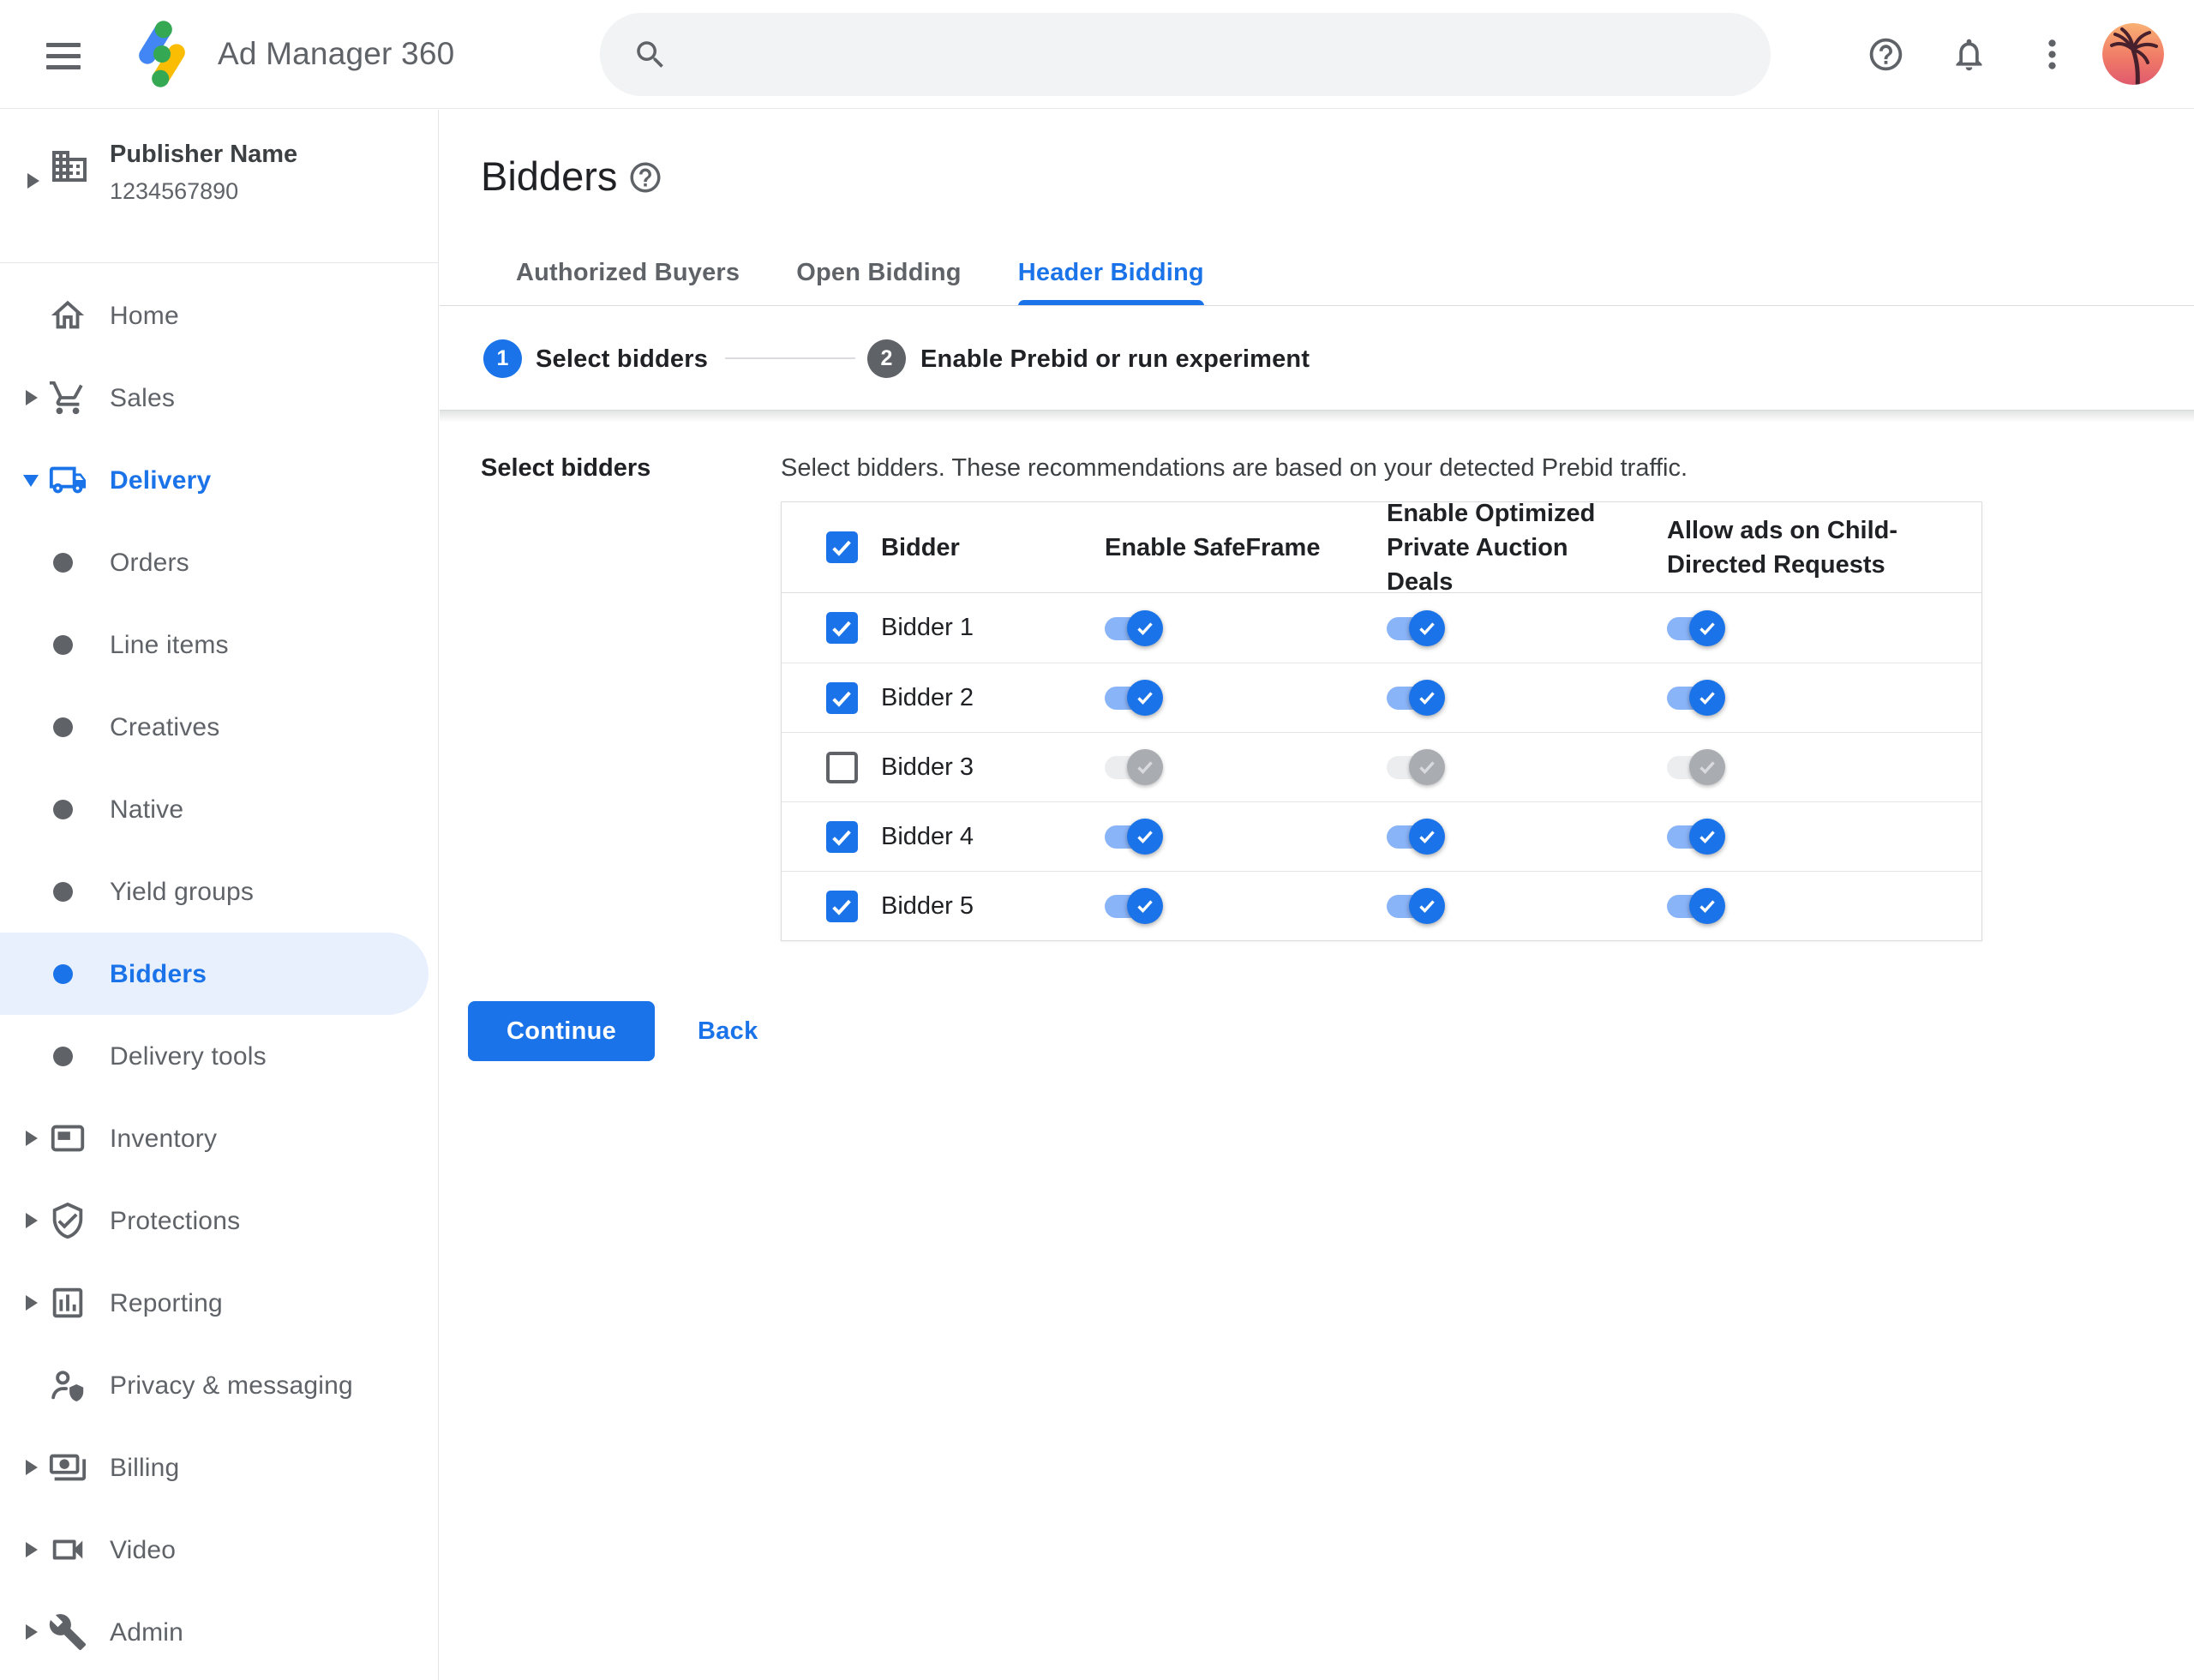 The height and width of the screenshot is (1680, 2194). I want to click on search-bar, so click(1185, 54).